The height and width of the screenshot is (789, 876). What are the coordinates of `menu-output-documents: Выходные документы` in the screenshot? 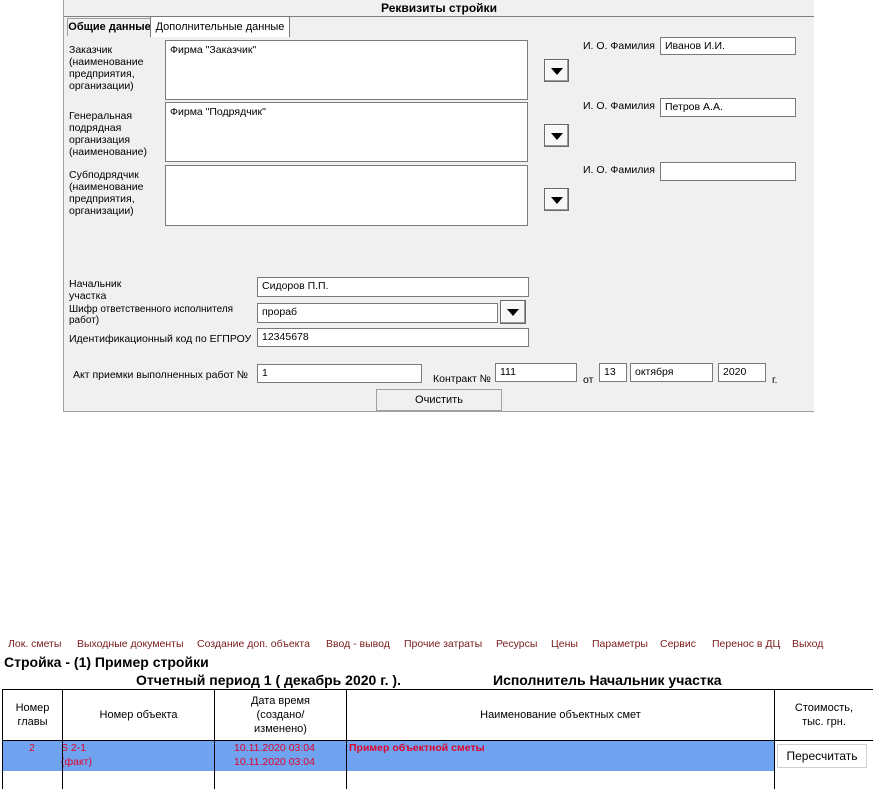 It's located at (130, 644).